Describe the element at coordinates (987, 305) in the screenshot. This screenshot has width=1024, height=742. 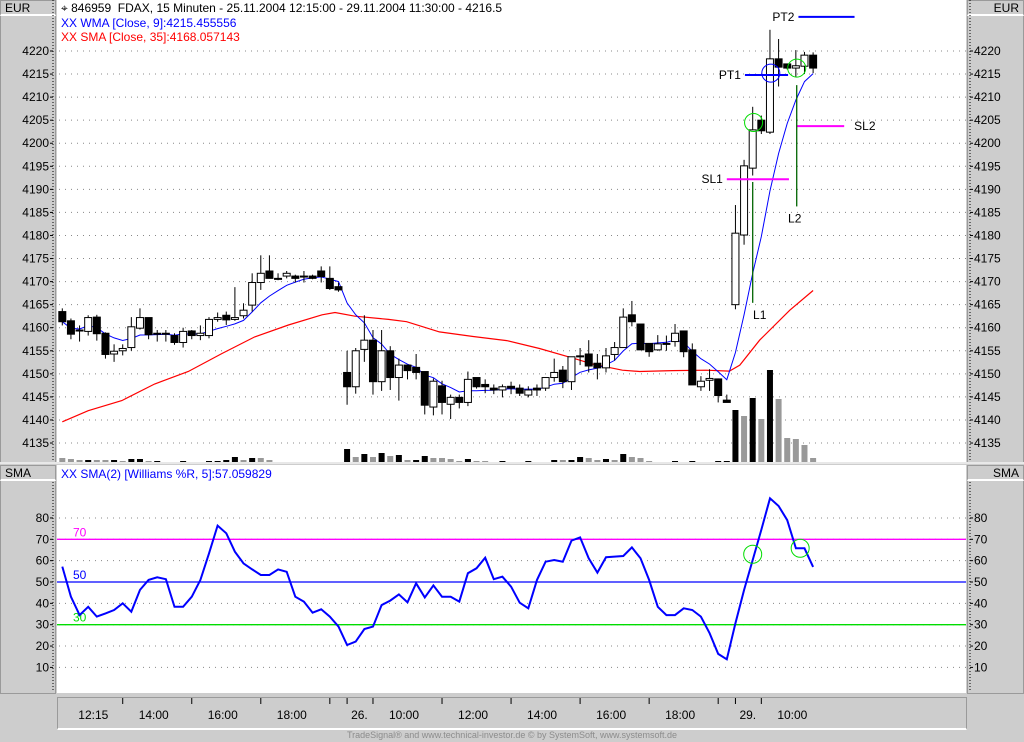
I see `price-tick-label: 4165` at that location.